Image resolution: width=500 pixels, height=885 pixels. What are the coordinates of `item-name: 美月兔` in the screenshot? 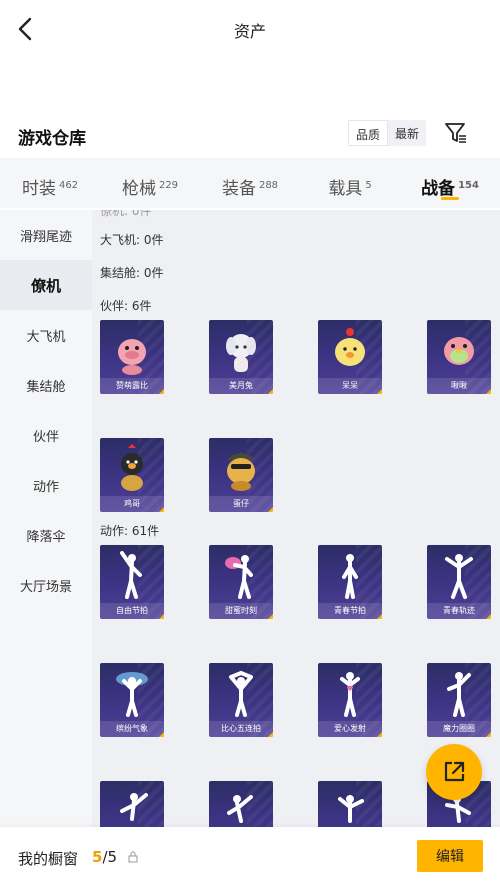 It's located at (241, 386).